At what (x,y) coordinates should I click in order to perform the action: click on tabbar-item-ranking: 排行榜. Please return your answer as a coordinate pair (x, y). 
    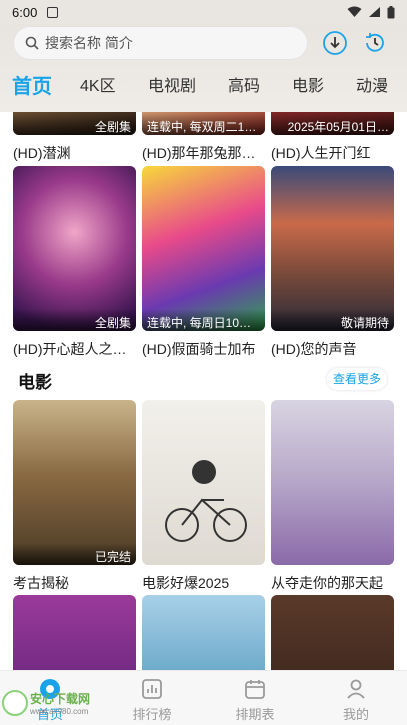
    Looking at the image, I should click on (152, 700).